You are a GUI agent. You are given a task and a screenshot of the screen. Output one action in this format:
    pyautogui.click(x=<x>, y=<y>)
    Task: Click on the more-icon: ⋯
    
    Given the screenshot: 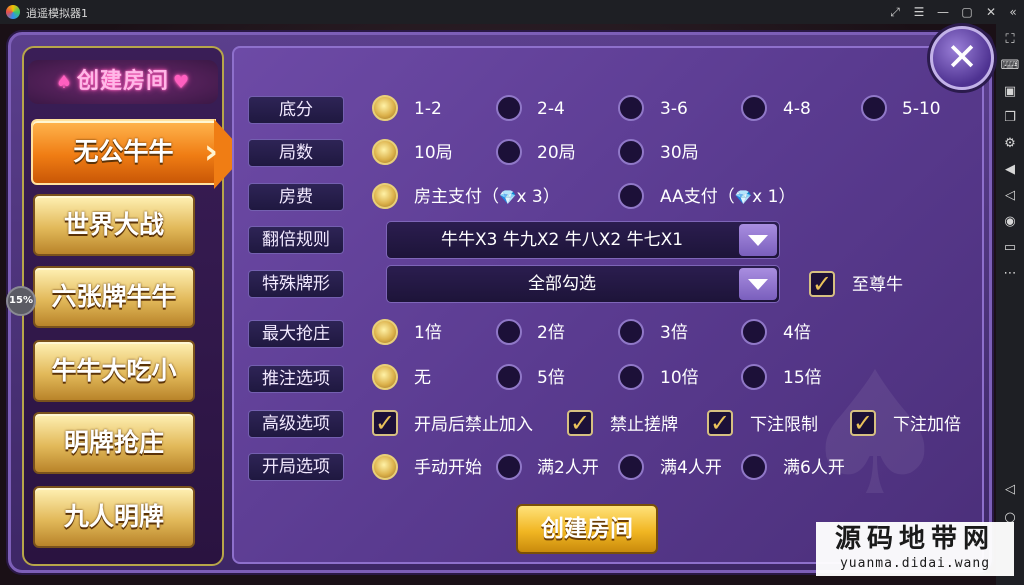 What is the action you would take?
    pyautogui.click(x=1010, y=274)
    